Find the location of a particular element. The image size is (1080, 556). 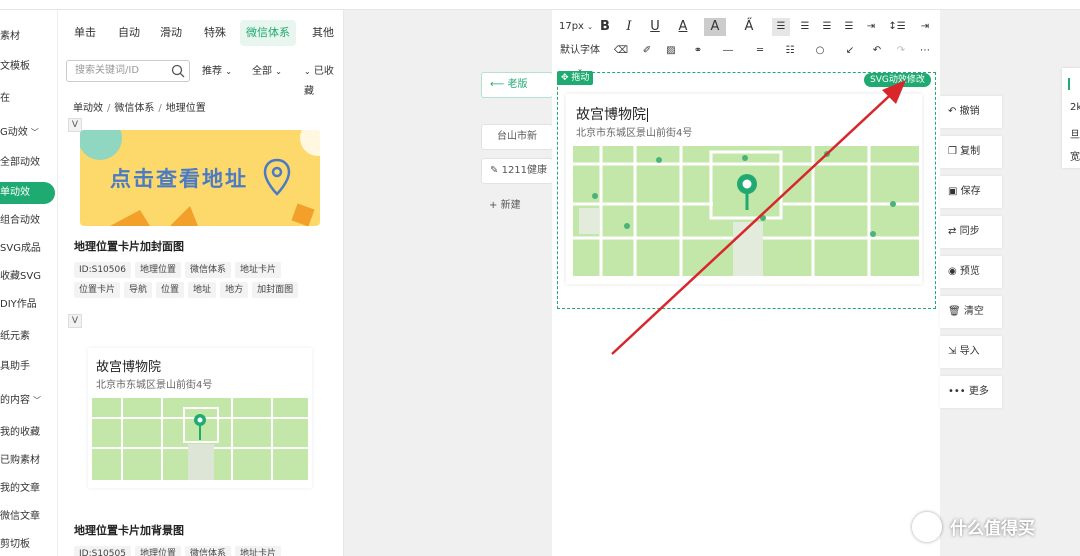

location-card-preview: 故宫博物院 北京市东城区景山前街4号 is located at coordinates (200, 418).